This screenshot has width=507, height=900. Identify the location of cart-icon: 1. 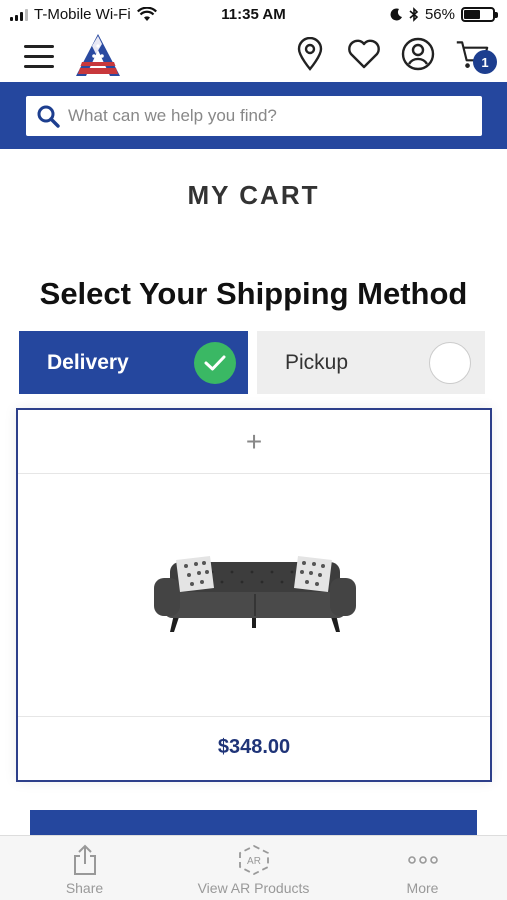
(476, 55).